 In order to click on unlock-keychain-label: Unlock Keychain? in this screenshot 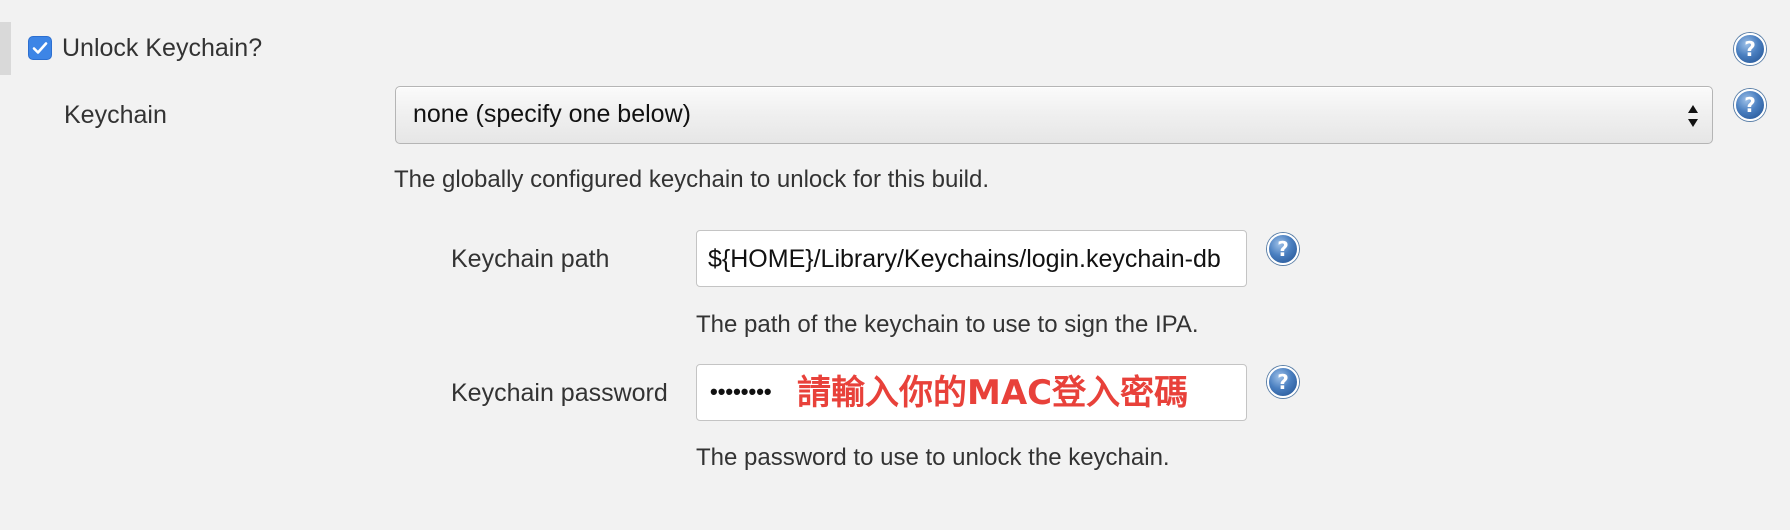, I will do `click(162, 48)`.